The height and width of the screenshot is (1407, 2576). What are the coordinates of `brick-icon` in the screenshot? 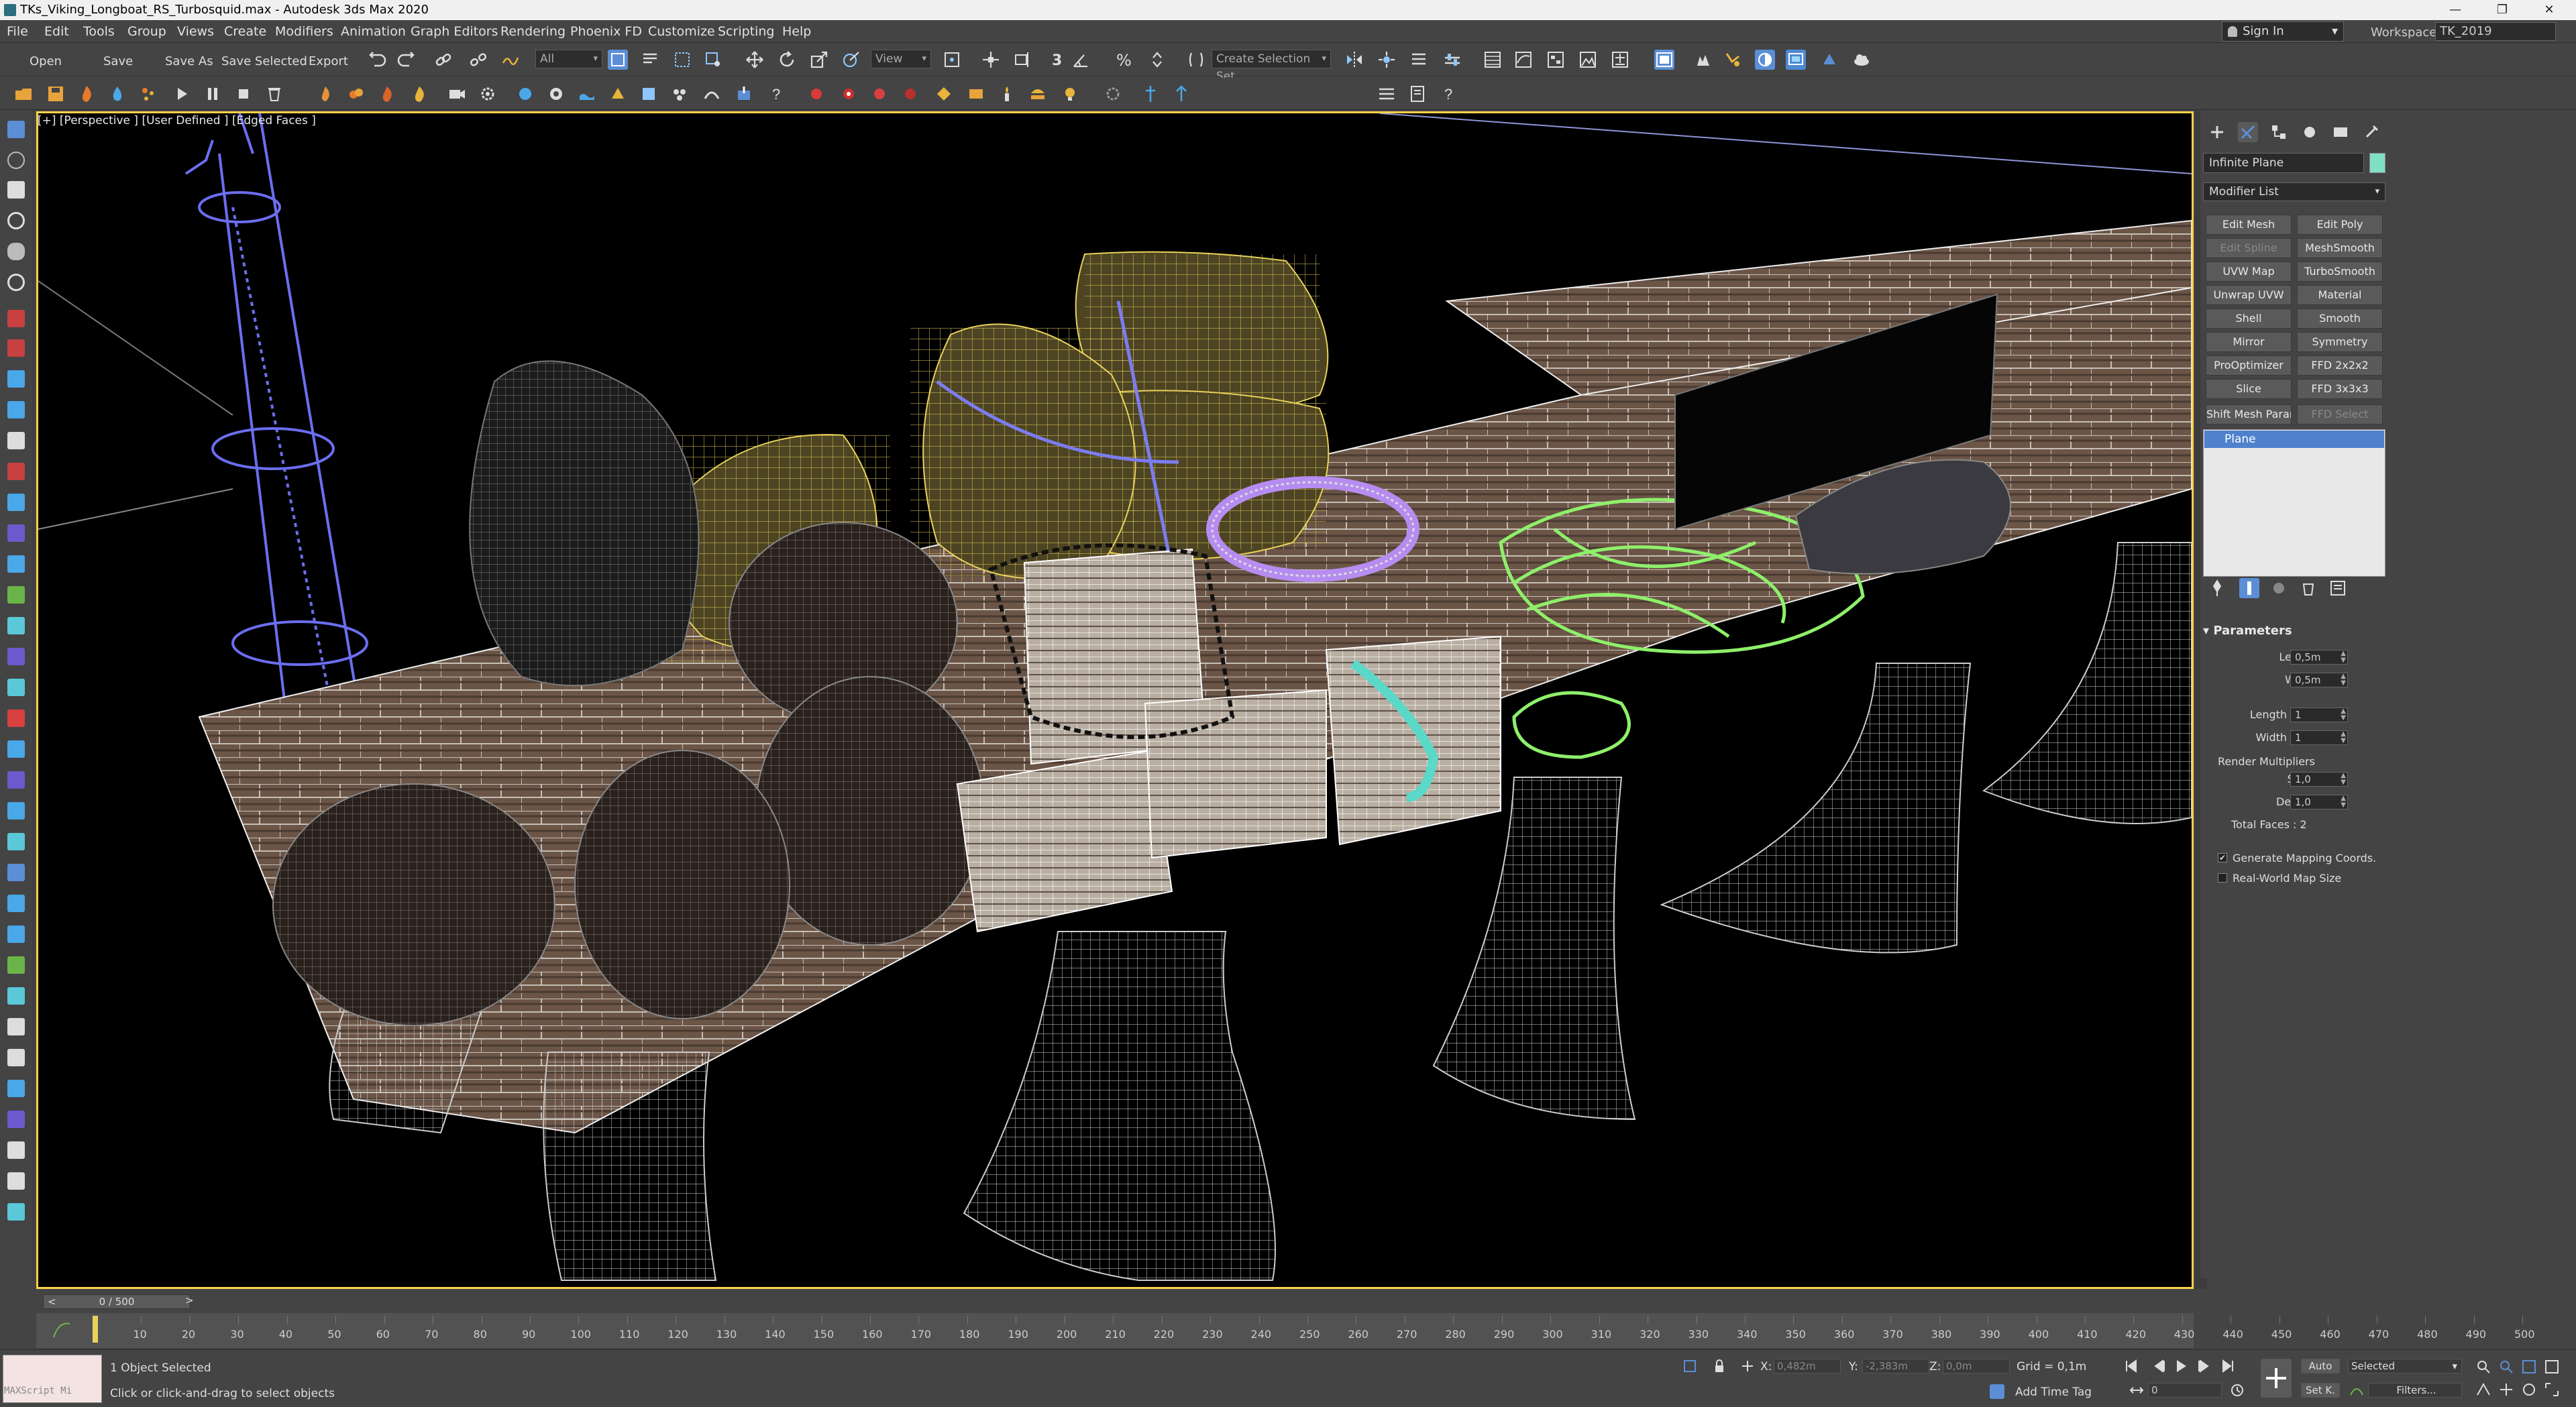 It's located at (976, 94).